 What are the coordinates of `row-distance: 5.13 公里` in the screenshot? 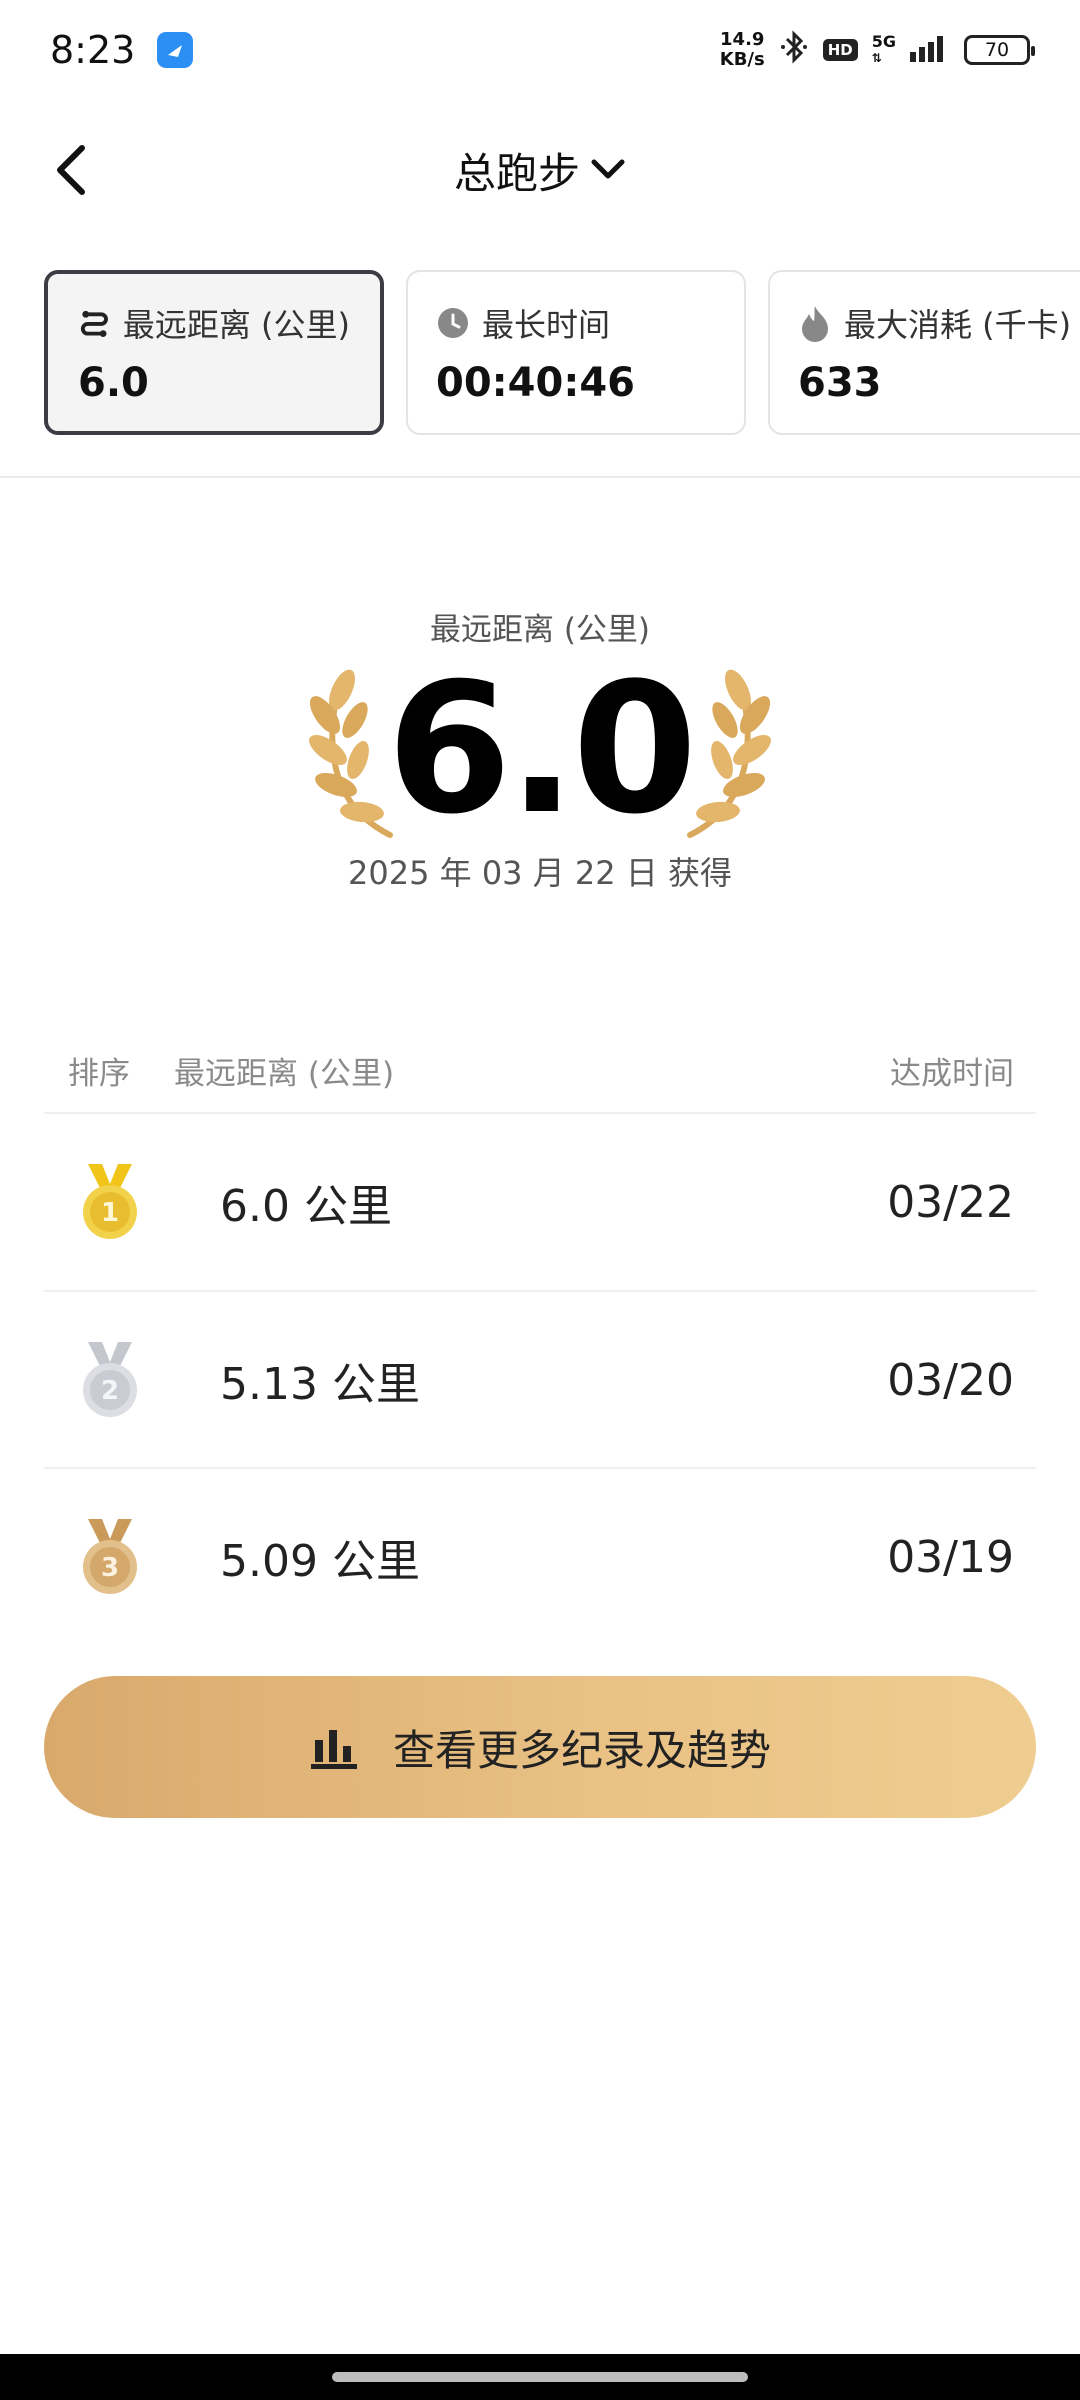 It's located at (320, 1384).